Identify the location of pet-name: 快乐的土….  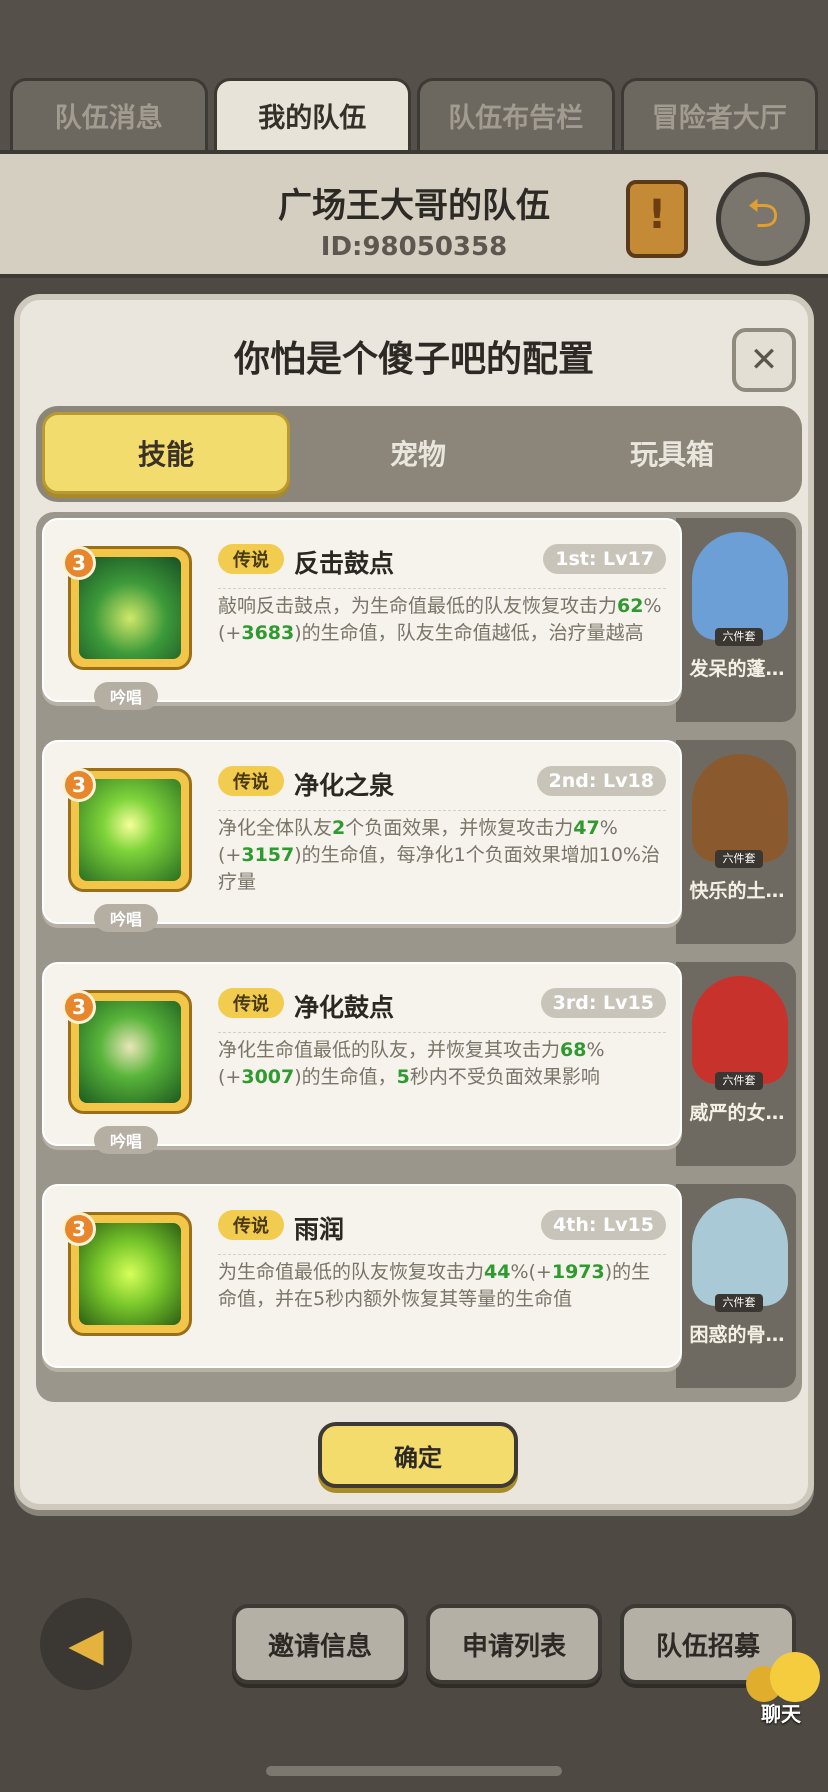
(737, 891).